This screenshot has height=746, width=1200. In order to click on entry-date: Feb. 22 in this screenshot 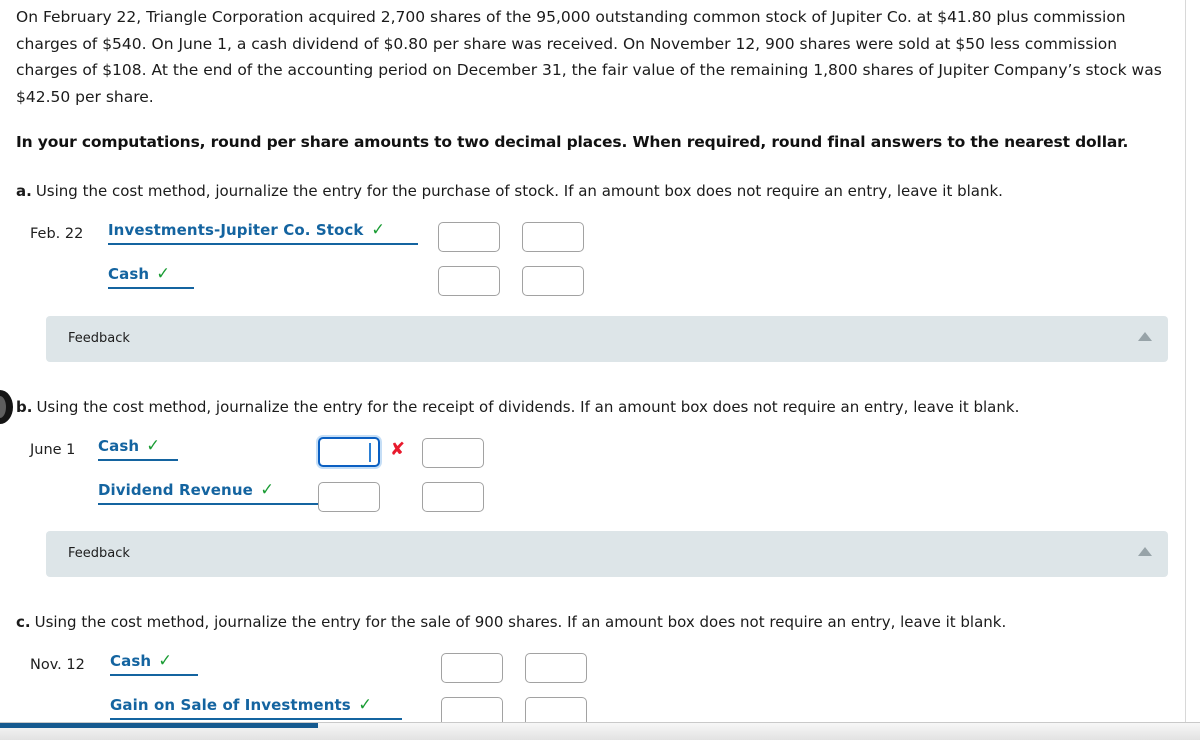, I will do `click(57, 234)`.